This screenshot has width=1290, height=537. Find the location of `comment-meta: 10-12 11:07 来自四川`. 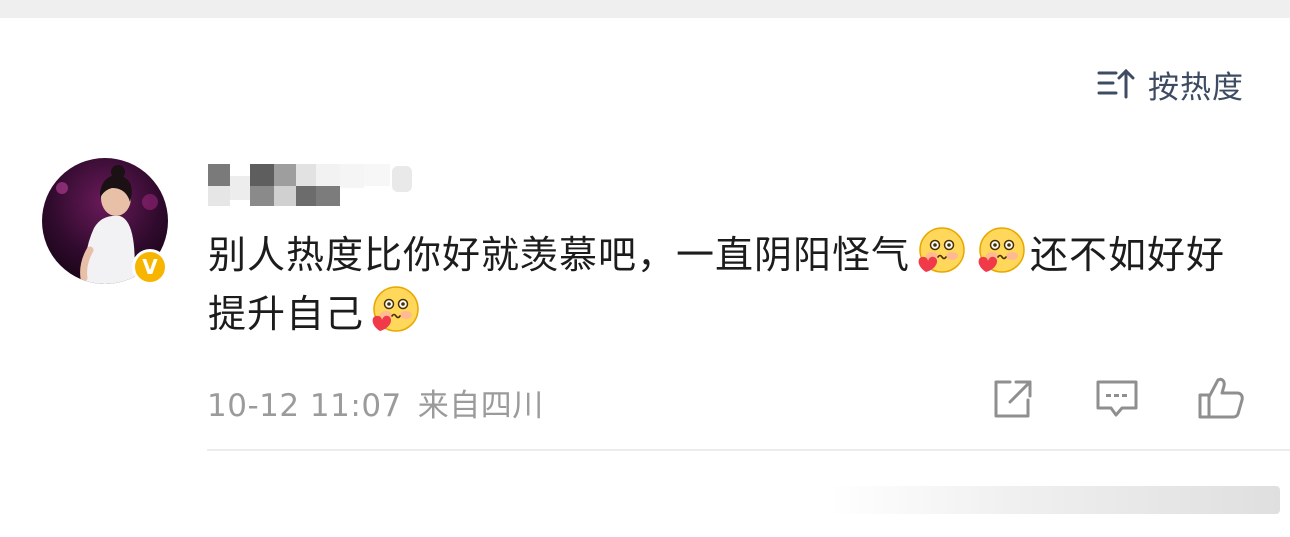

comment-meta: 10-12 11:07 来自四川 is located at coordinates (375, 402).